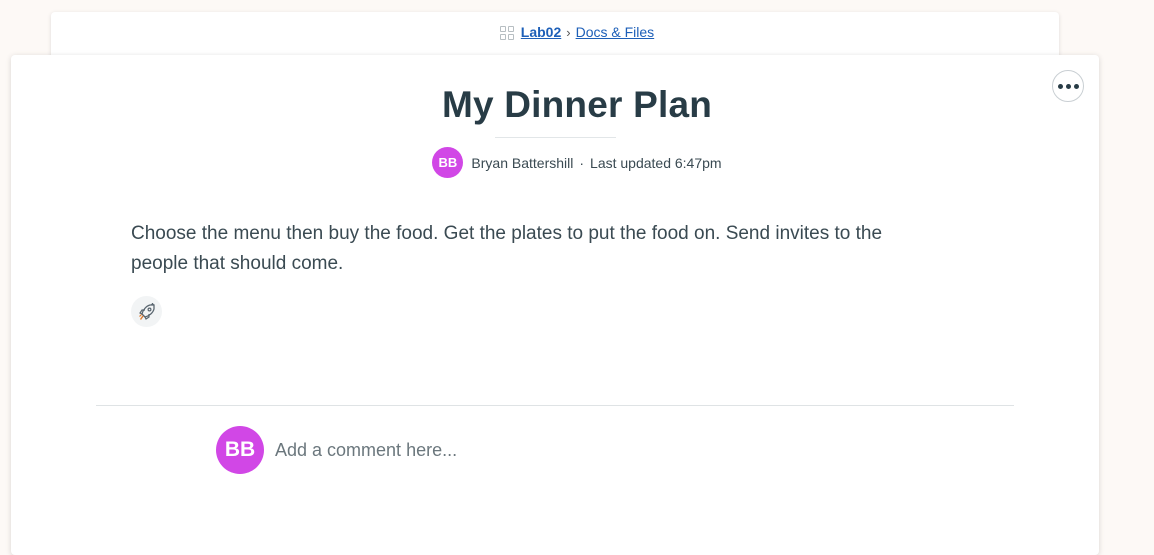 This screenshot has height=555, width=1154. What do you see at coordinates (541, 32) in the screenshot?
I see `breadcrumb-project-link: Lab02` at bounding box center [541, 32].